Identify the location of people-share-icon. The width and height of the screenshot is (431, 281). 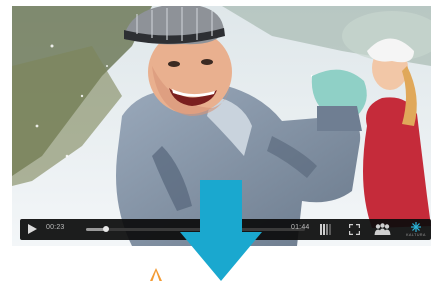
(382, 229).